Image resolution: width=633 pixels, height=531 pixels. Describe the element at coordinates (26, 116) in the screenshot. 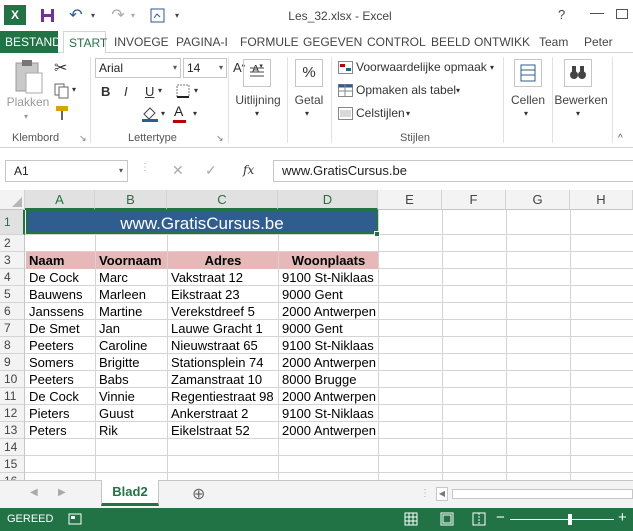

I see `paste-dropdown-icon: ▾` at that location.